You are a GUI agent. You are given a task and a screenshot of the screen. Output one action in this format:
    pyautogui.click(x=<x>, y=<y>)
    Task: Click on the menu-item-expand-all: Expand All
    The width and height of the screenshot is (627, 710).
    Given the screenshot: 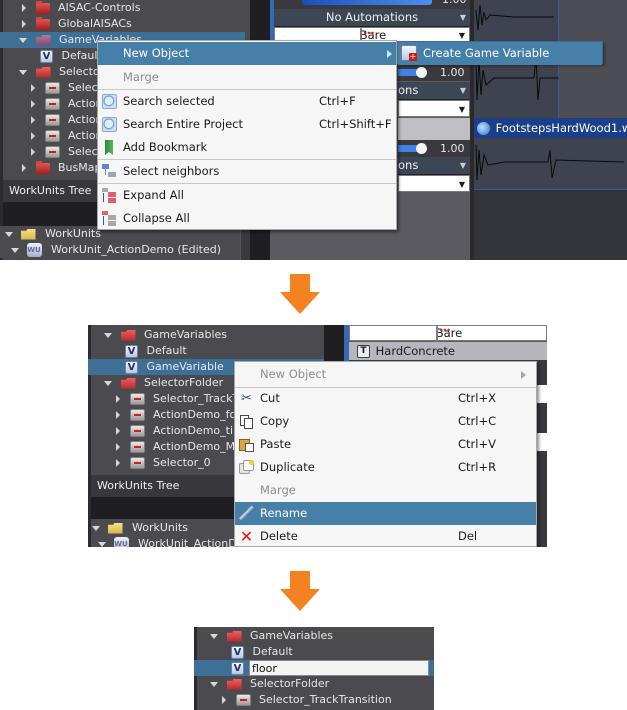 What is the action you would take?
    pyautogui.click(x=247, y=195)
    